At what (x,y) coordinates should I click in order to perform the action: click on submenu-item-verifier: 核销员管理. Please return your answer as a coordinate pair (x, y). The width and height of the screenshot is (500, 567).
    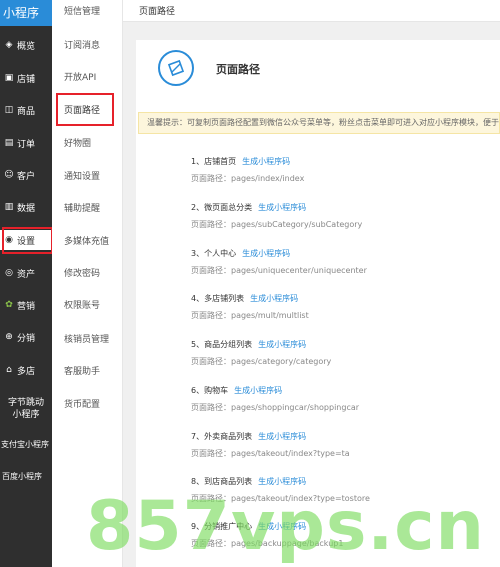
    Looking at the image, I should click on (86, 338).